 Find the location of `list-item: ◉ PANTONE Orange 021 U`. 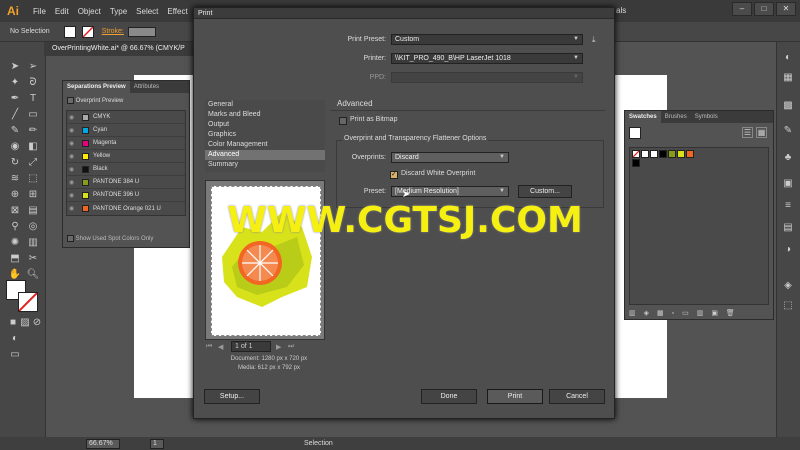

list-item: ◉ PANTONE Orange 021 U is located at coordinates (126, 208).